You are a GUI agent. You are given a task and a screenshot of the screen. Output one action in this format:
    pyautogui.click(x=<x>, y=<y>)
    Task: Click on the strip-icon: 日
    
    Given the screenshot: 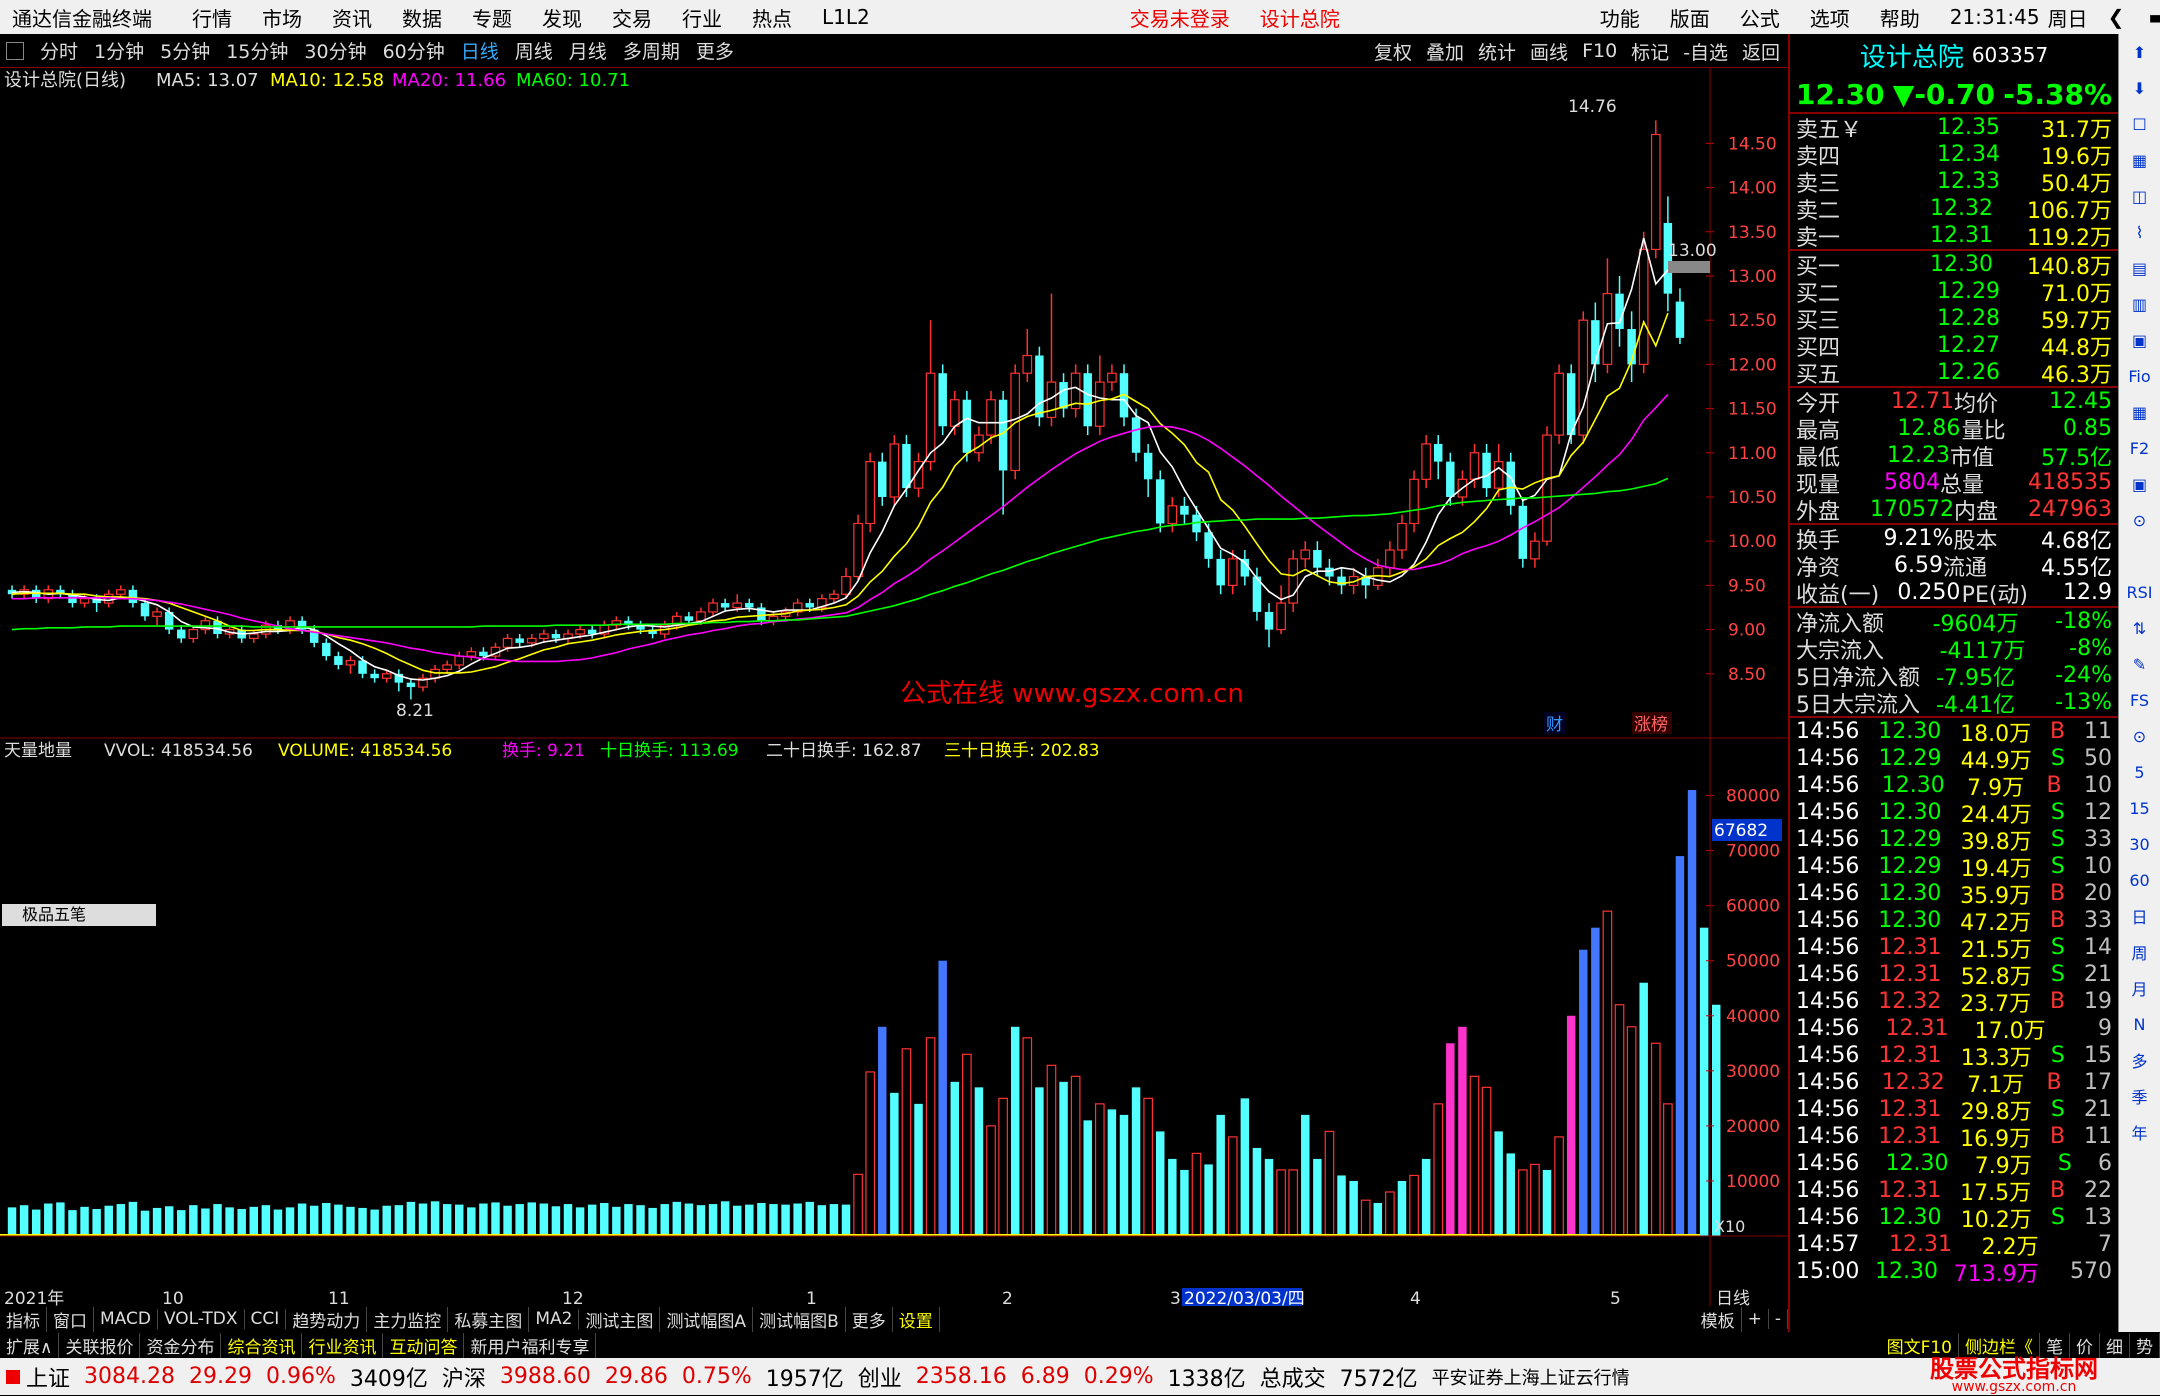 What is the action you would take?
    pyautogui.click(x=2139, y=916)
    